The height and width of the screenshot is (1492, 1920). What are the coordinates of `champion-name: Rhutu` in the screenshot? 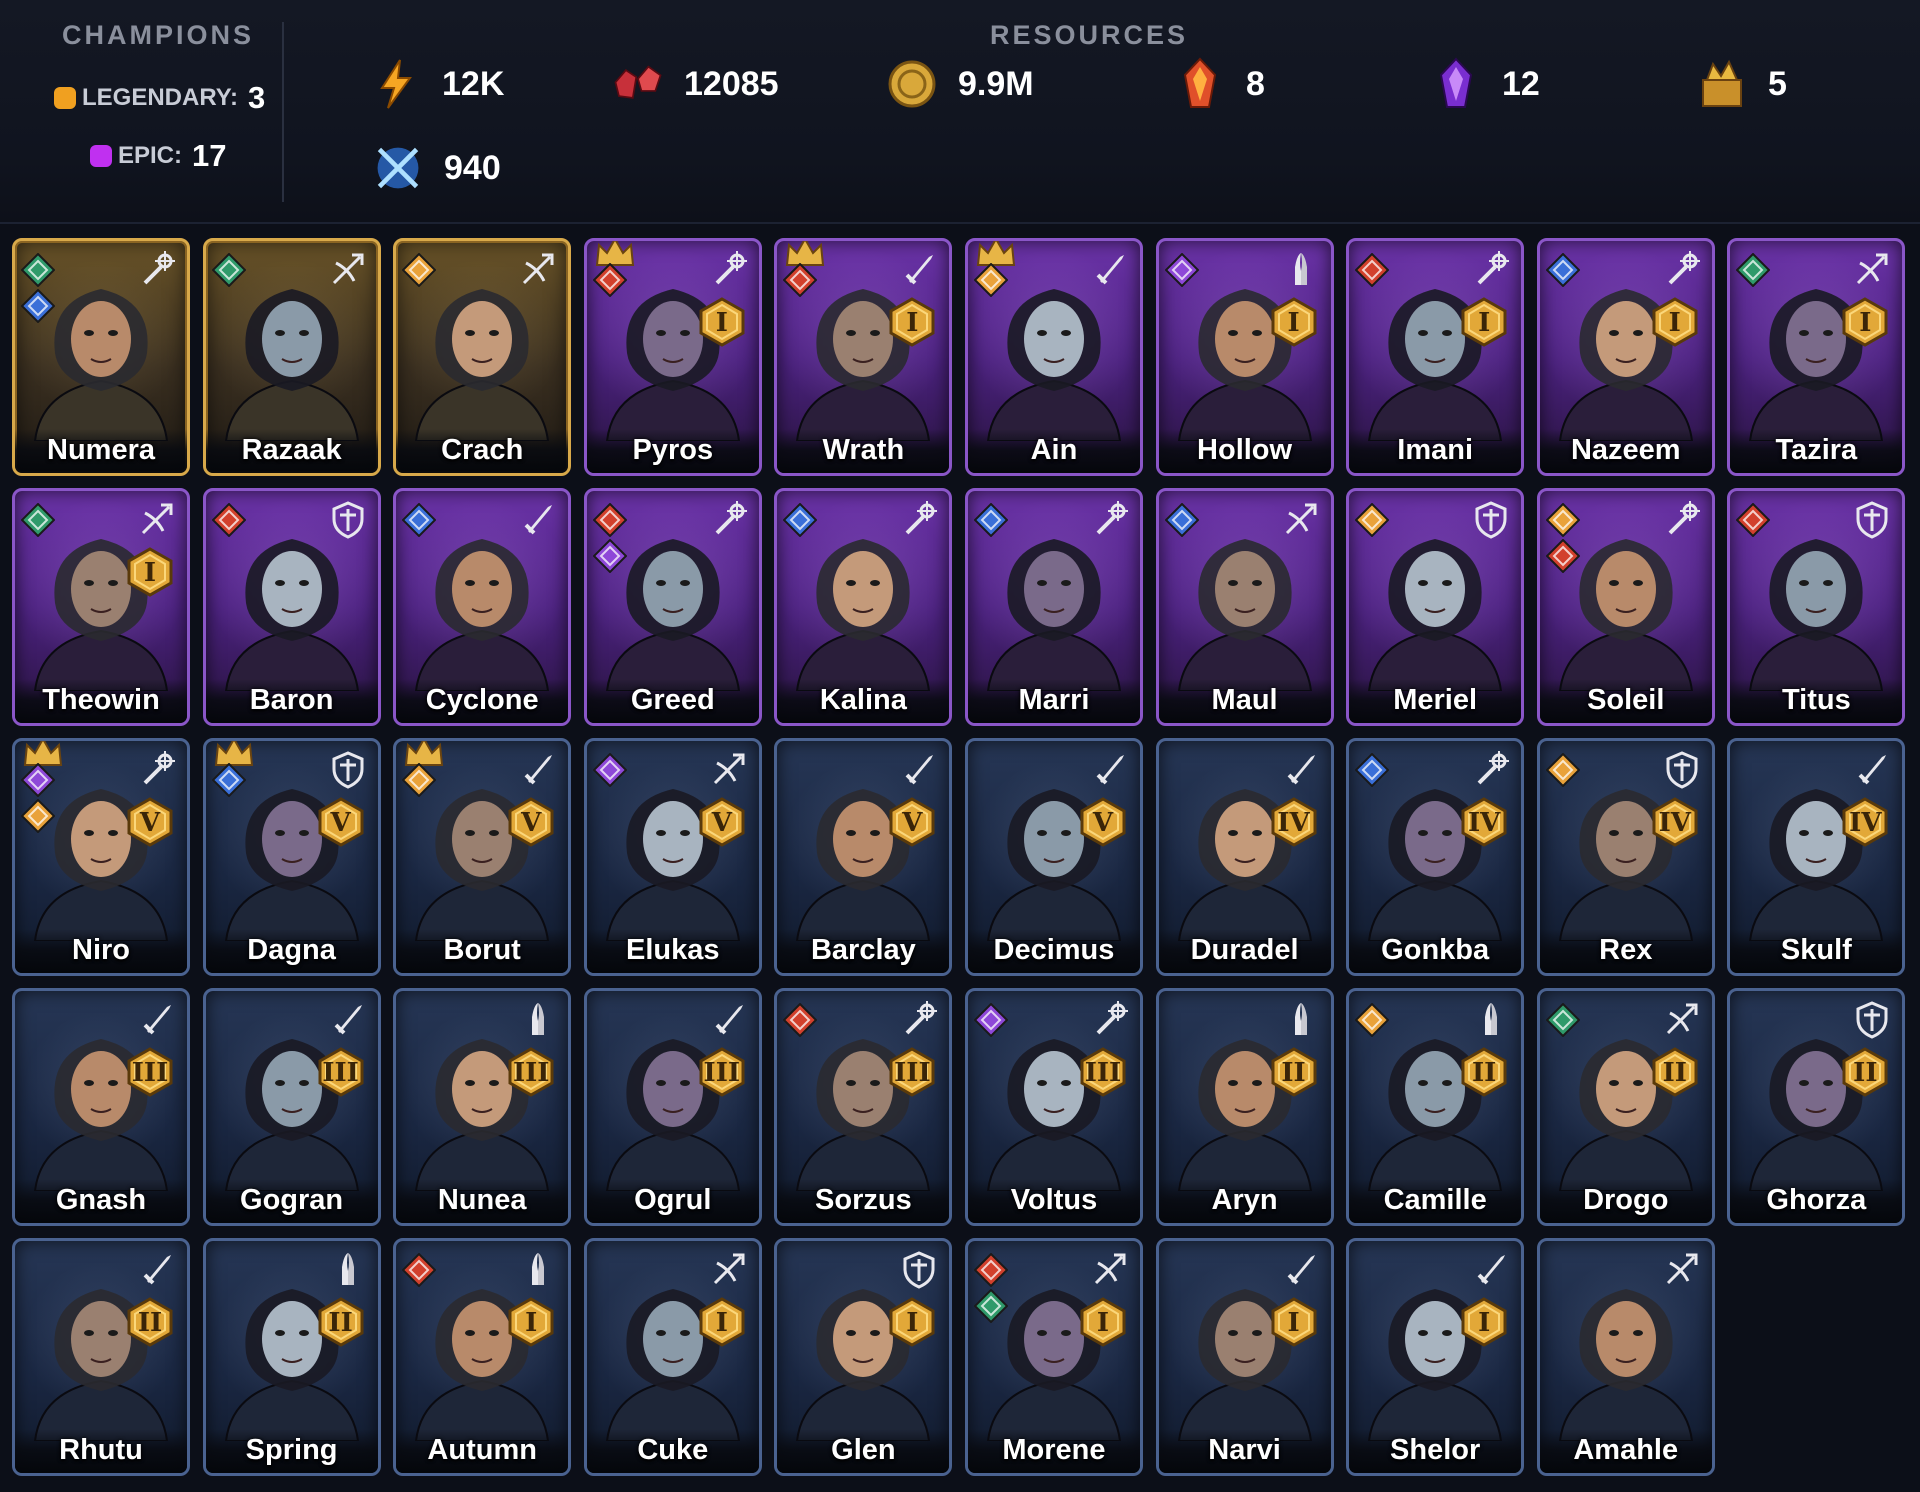 It's located at (101, 1450).